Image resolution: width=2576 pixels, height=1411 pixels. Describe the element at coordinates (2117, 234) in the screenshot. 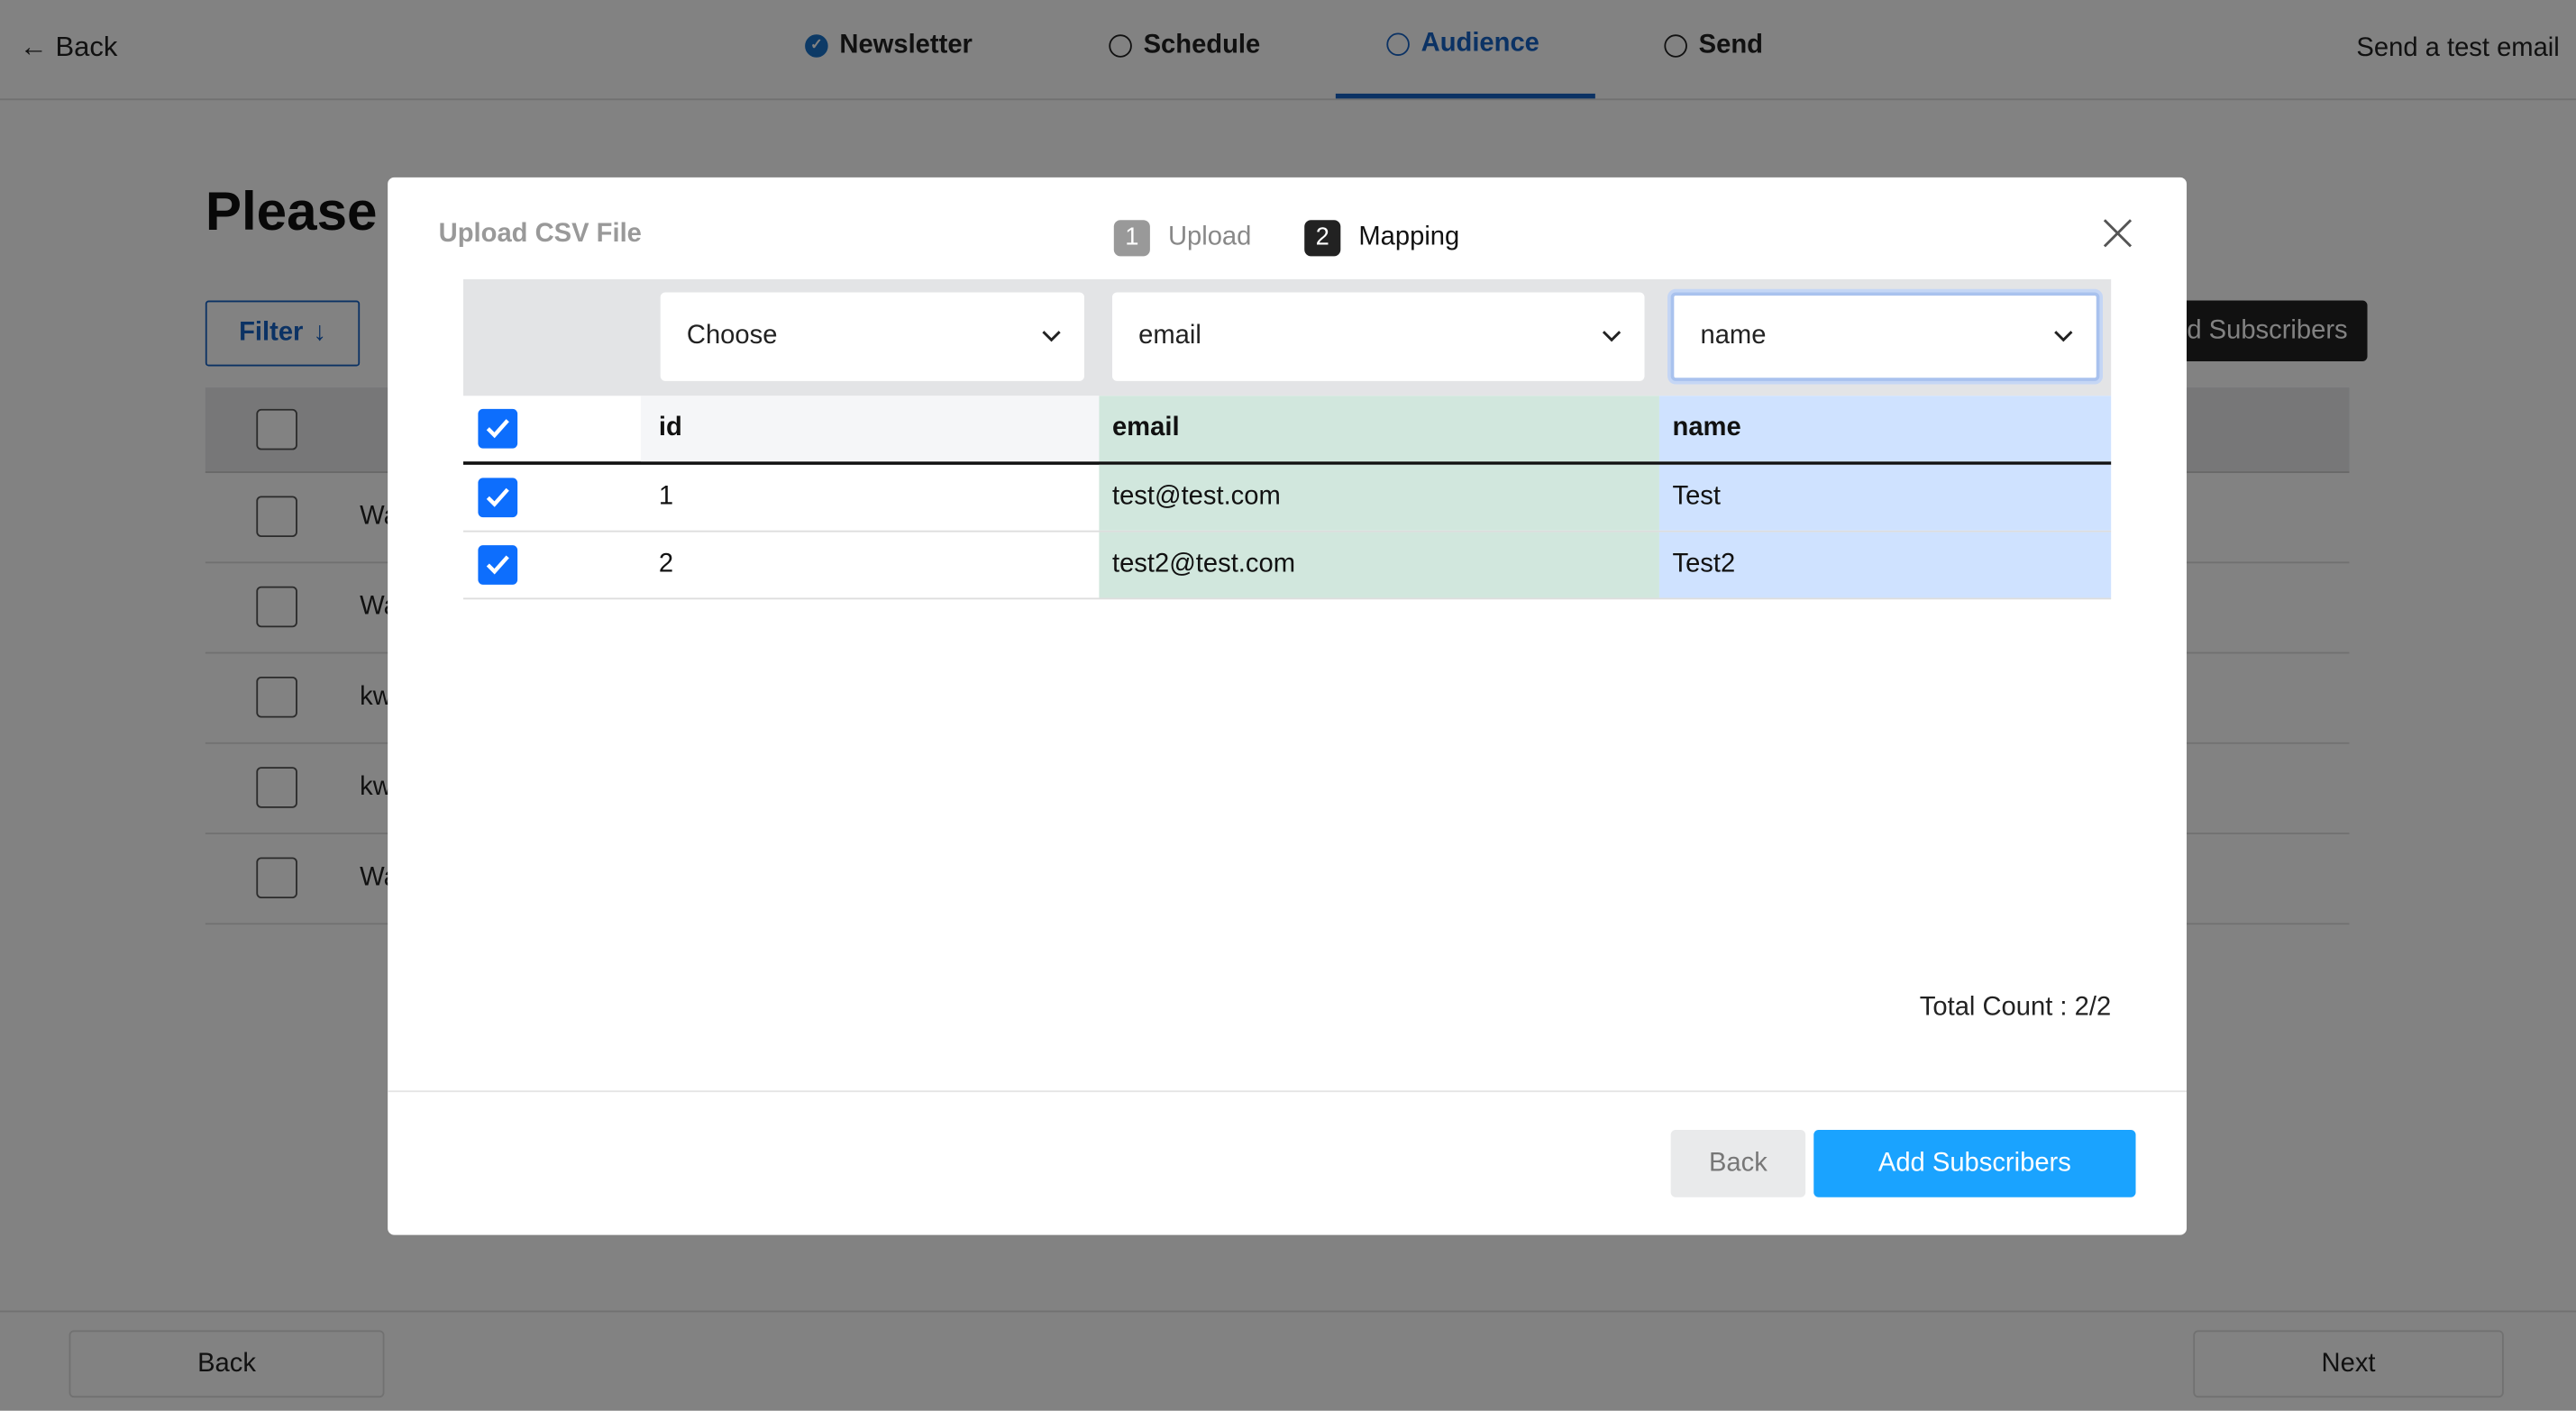

I see `close-icon` at that location.